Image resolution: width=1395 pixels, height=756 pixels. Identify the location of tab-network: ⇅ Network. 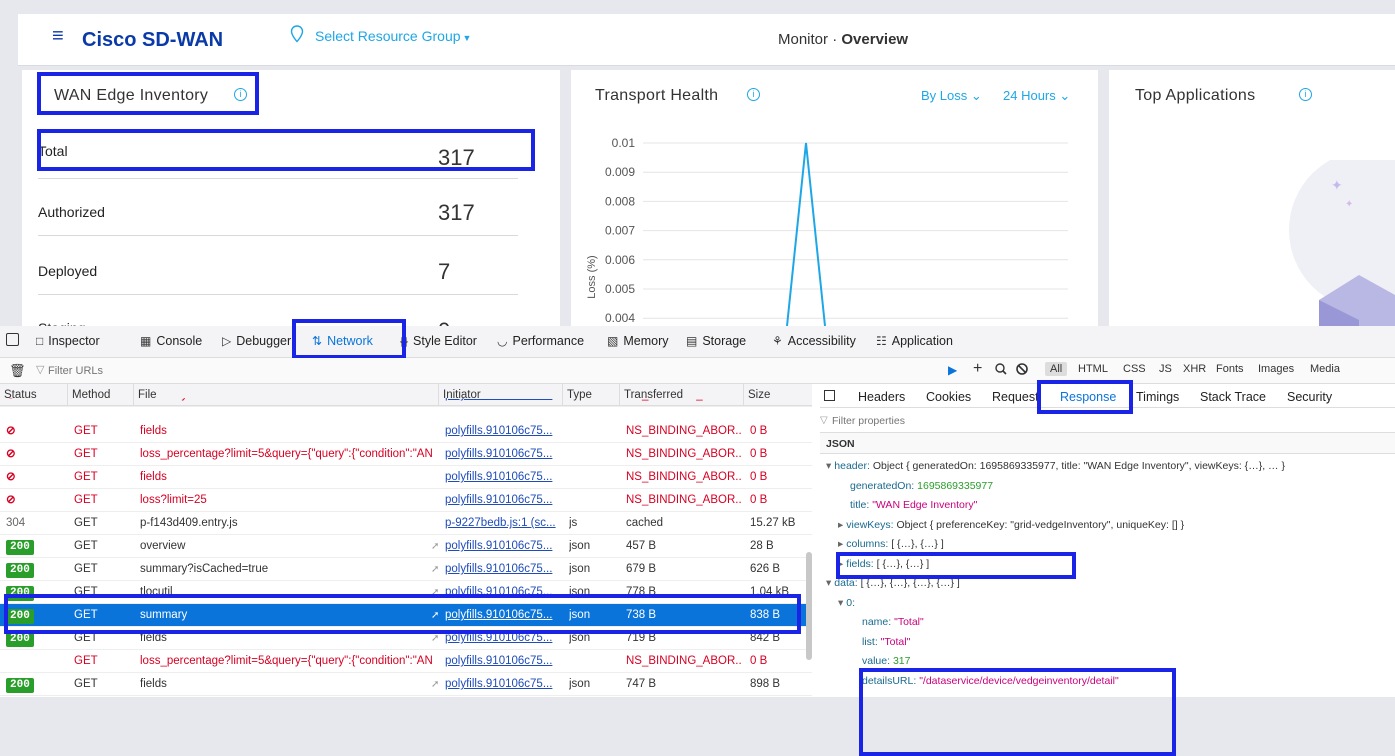
(342, 341).